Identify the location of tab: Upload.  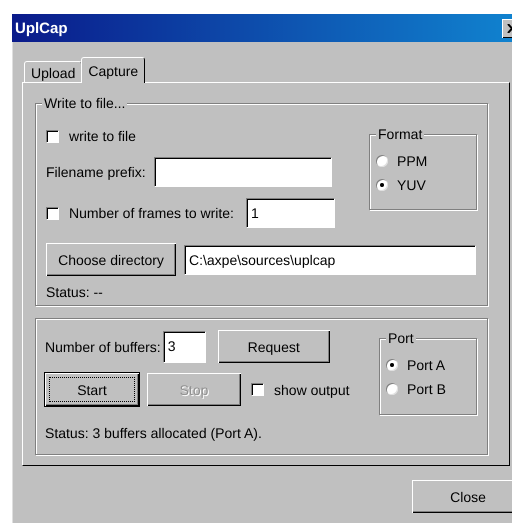
(53, 71).